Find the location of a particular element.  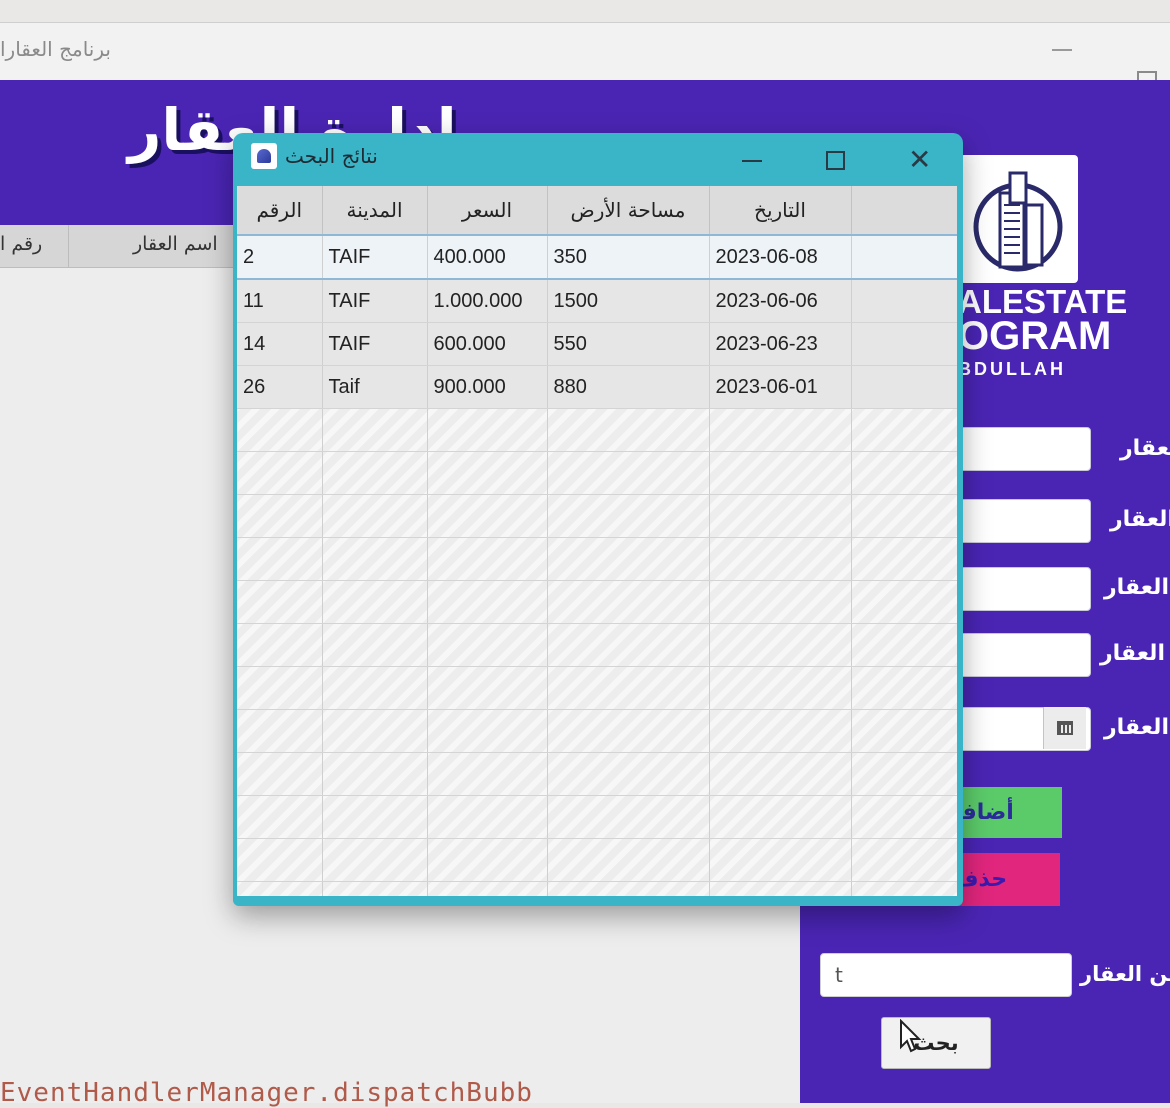

field-label-5: العقار is located at coordinates (1136, 727).